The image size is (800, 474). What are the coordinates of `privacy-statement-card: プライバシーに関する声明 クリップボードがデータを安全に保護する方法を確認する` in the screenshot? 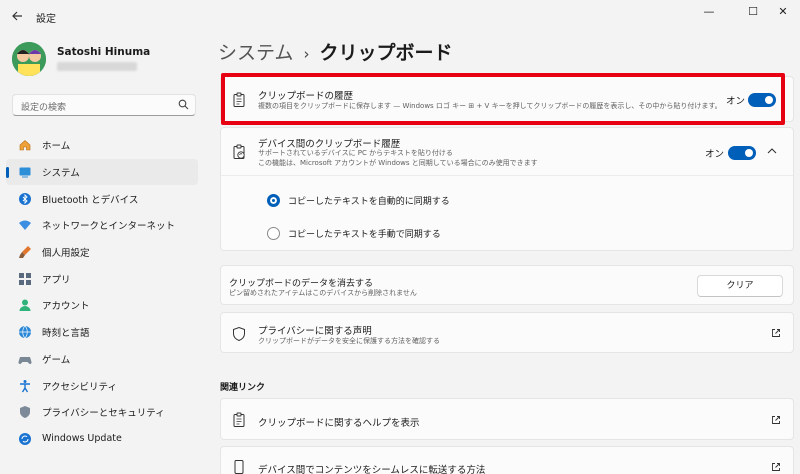 It's located at (507, 332).